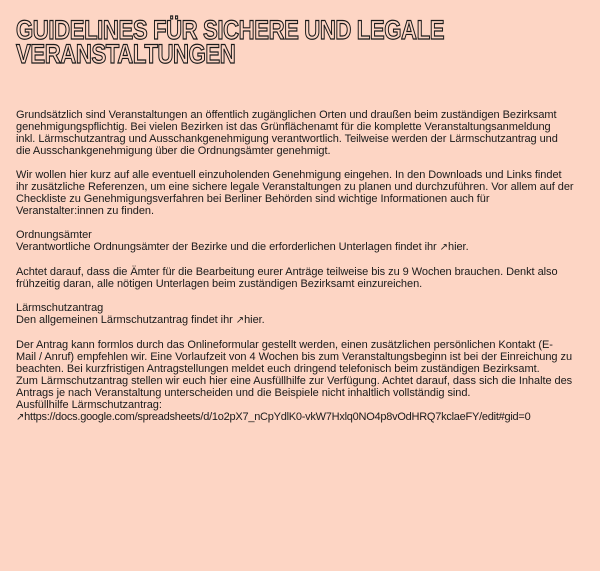 This screenshot has width=600, height=571. What do you see at coordinates (60, 308) in the screenshot?
I see `laermschutz-heading: Lärmschutzantrag` at bounding box center [60, 308].